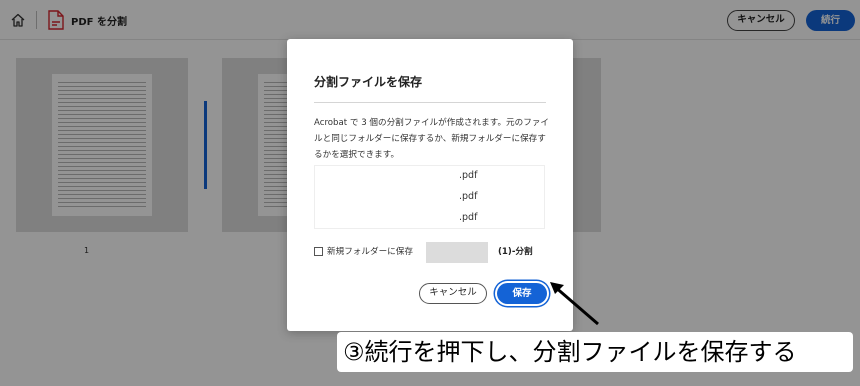 The width and height of the screenshot is (860, 386). What do you see at coordinates (453, 293) in the screenshot?
I see `dialog-cancel-button: キャンセル` at bounding box center [453, 293].